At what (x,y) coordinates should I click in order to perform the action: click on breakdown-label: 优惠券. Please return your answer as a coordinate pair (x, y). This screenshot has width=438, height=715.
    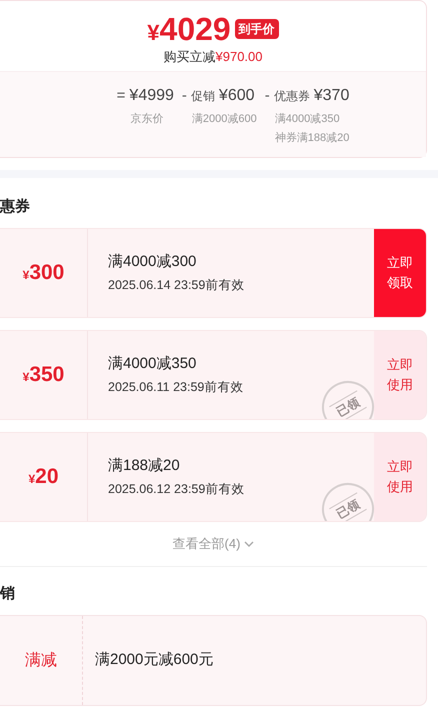
    Looking at the image, I should click on (292, 96).